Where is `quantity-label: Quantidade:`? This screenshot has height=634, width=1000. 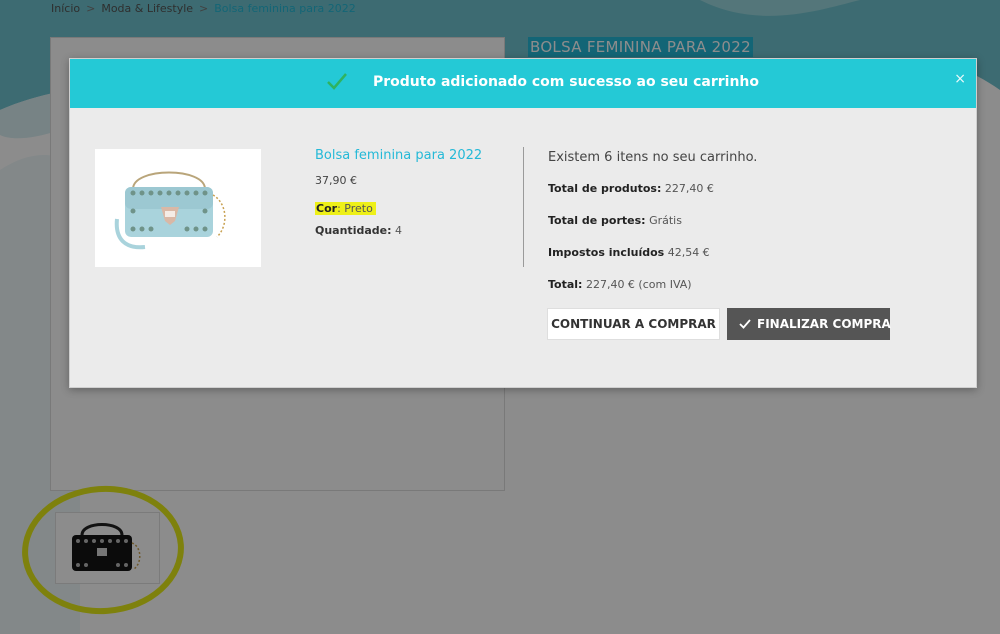 quantity-label: Quantidade: is located at coordinates (353, 230).